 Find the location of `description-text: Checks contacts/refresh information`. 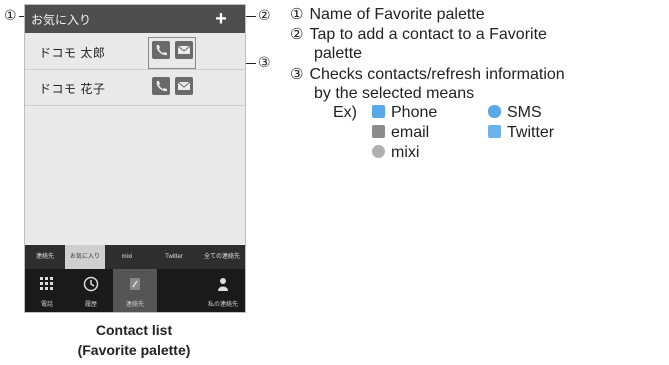

description-text: Checks contacts/refresh information is located at coordinates (437, 74).